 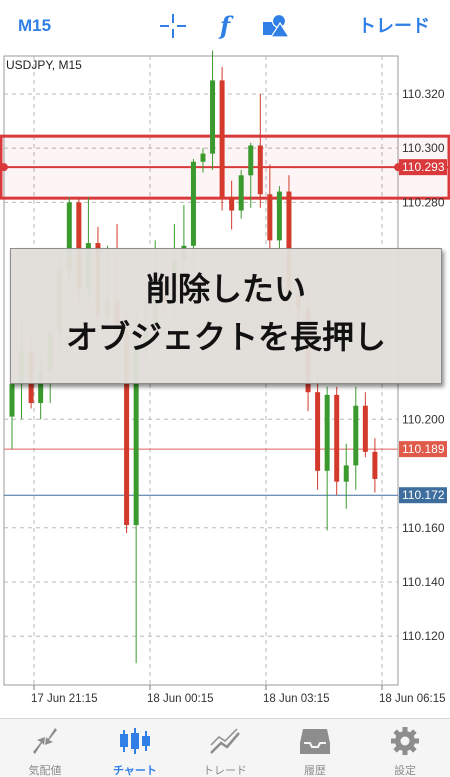 What do you see at coordinates (423, 94) in the screenshot?
I see `price-tick-label: 110.320` at bounding box center [423, 94].